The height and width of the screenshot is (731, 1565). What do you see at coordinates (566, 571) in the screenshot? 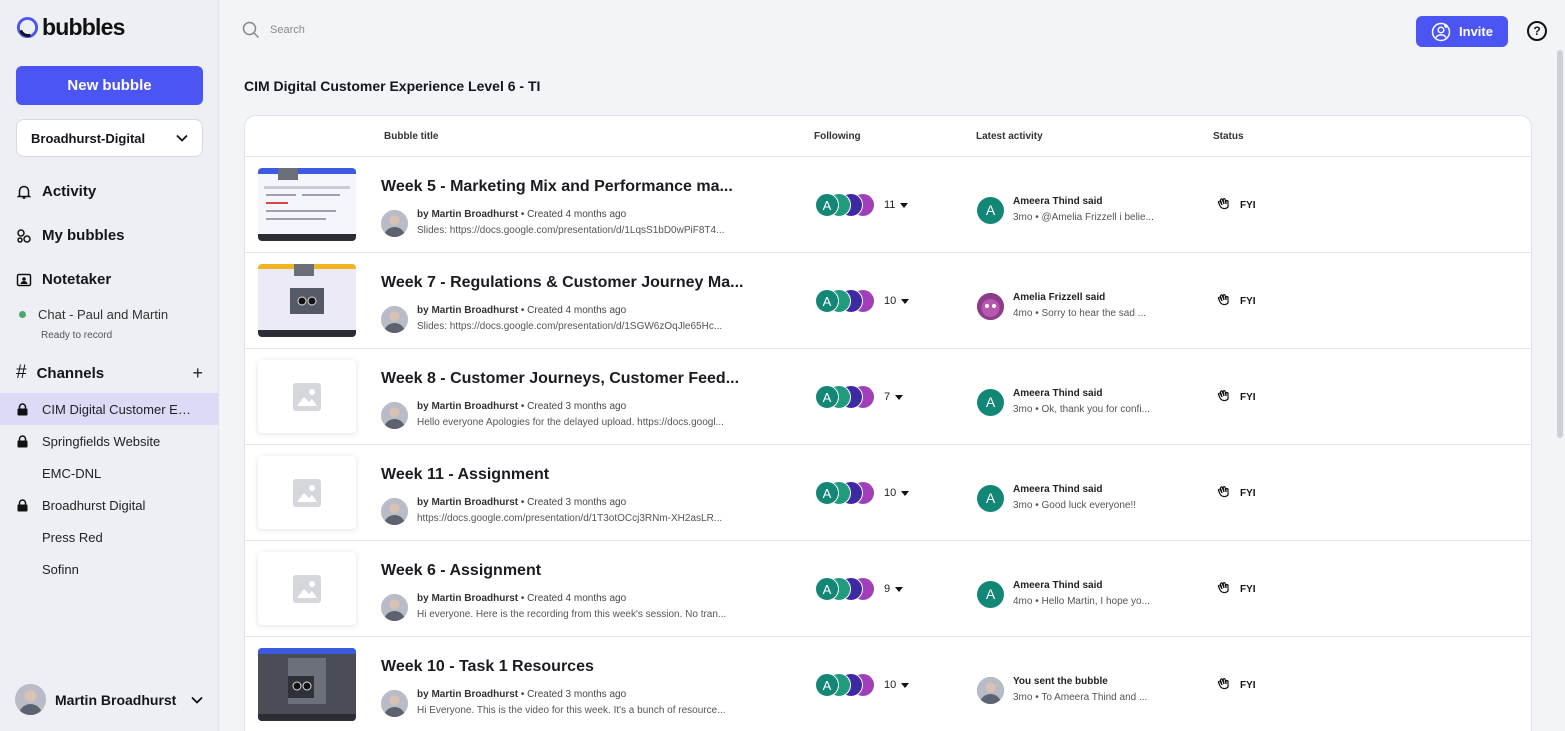
I see `bubble-title: Week 6 - Assignment` at bounding box center [566, 571].